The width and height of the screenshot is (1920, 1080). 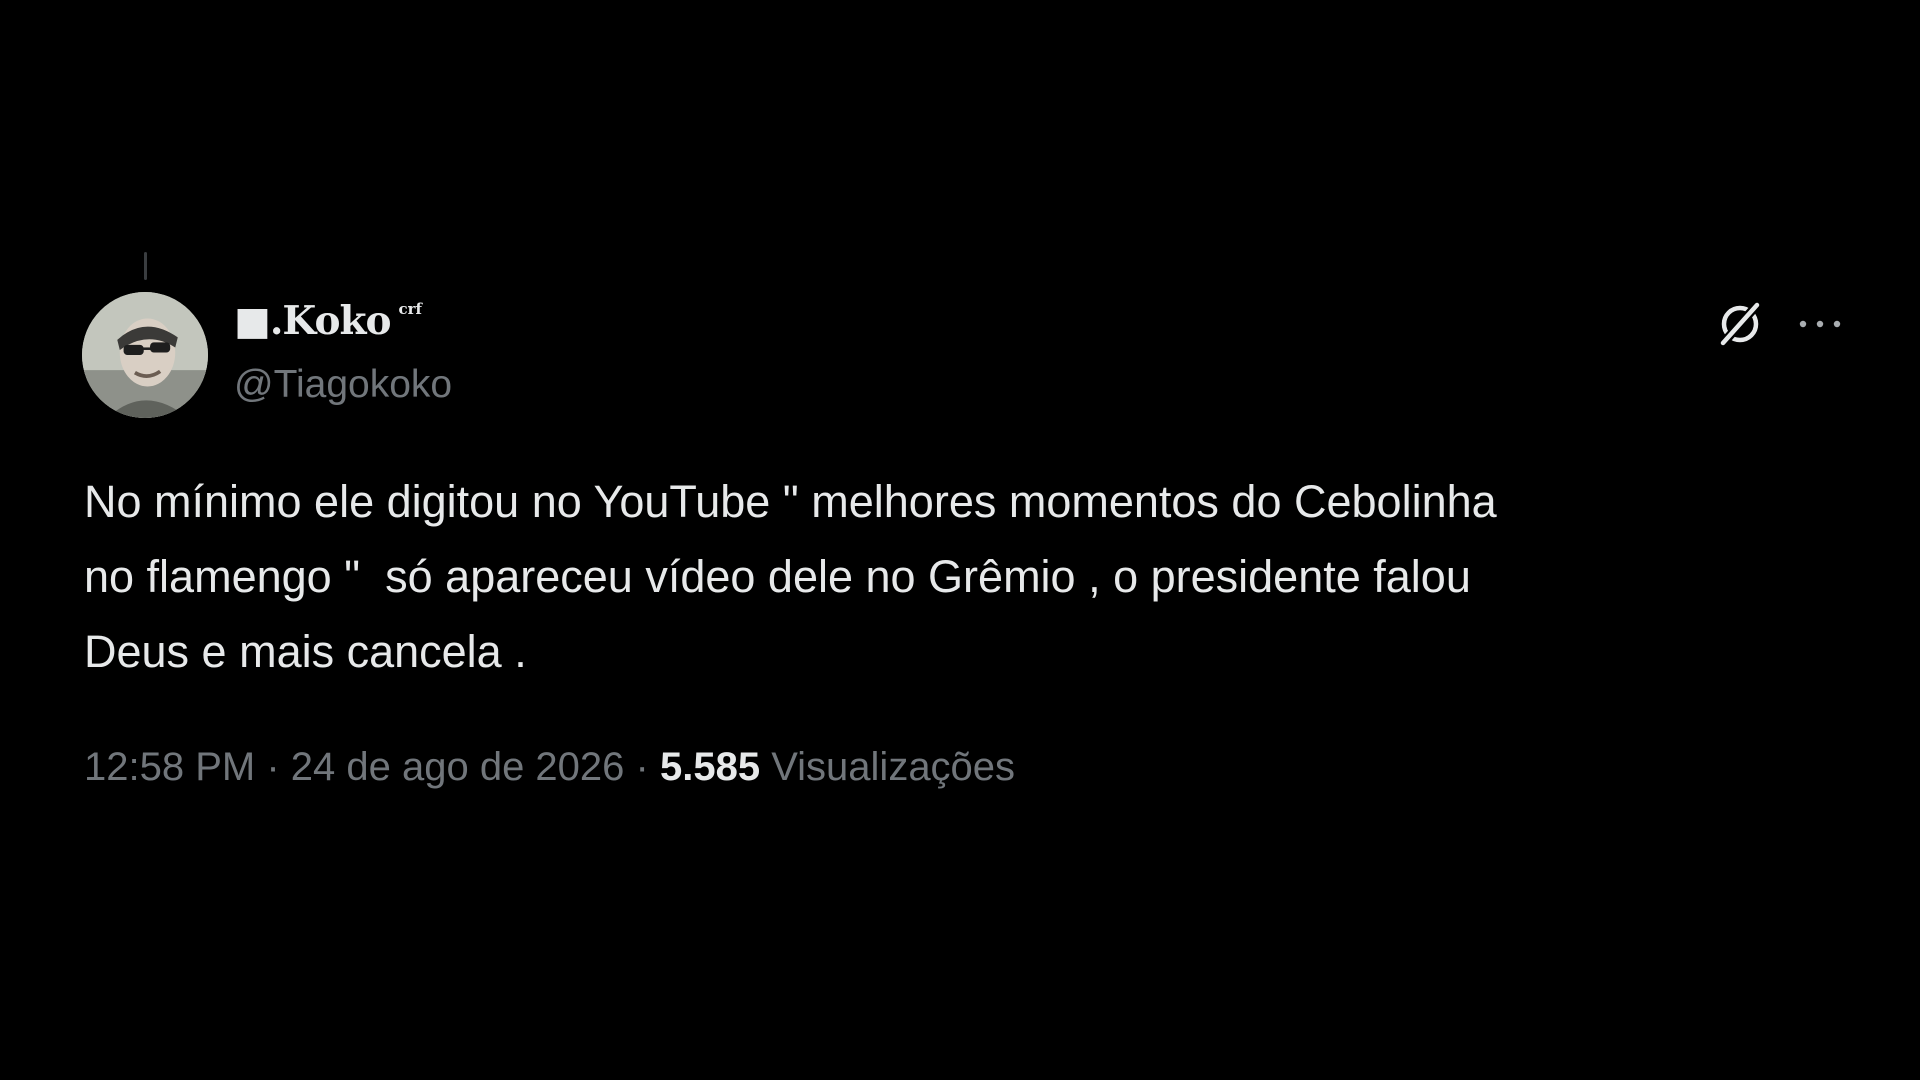 I want to click on avatar-image, so click(x=145, y=355).